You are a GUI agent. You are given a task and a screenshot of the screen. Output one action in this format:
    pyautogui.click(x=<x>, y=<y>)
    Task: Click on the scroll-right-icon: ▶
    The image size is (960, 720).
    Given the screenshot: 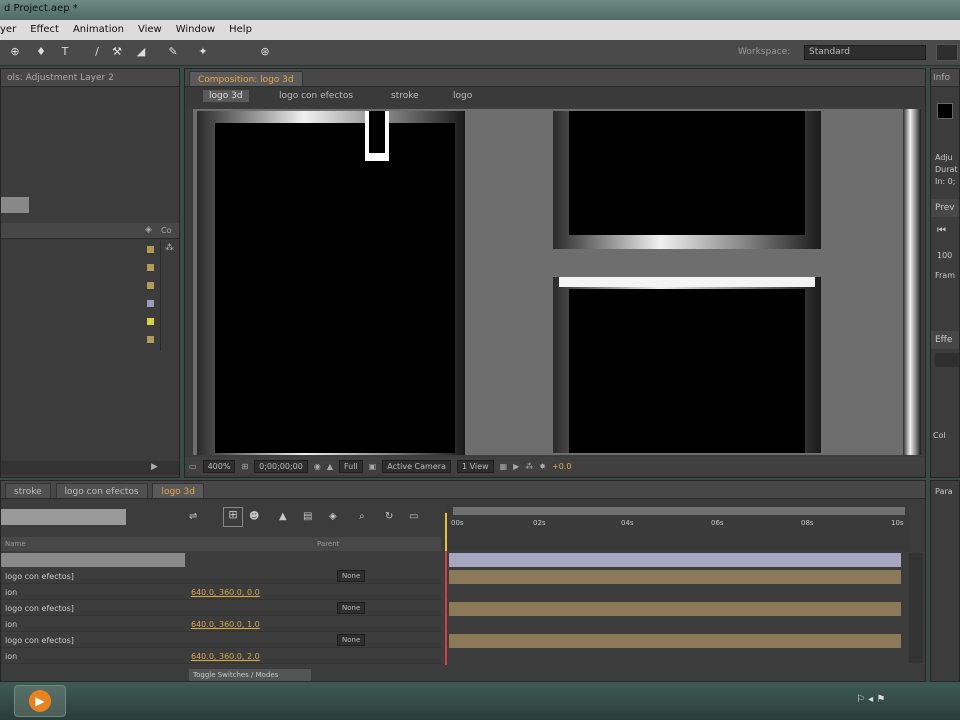 What is the action you would take?
    pyautogui.click(x=154, y=467)
    